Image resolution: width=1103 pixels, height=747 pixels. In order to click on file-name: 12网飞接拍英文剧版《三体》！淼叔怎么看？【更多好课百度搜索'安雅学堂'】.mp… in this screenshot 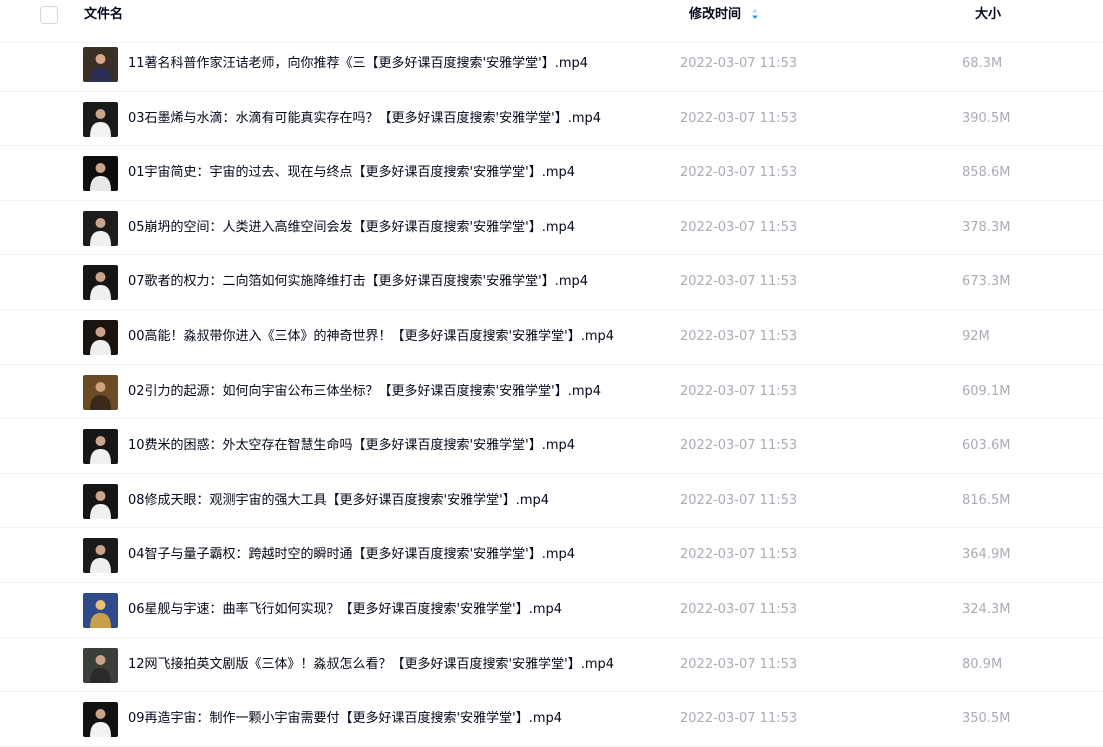, I will do `click(371, 665)`.